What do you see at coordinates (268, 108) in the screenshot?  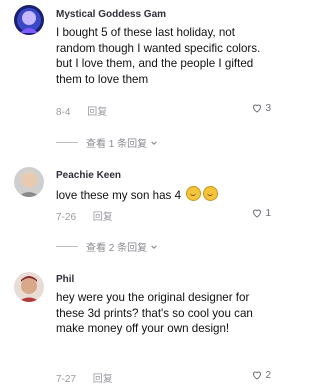 I see `like-count: 3` at bounding box center [268, 108].